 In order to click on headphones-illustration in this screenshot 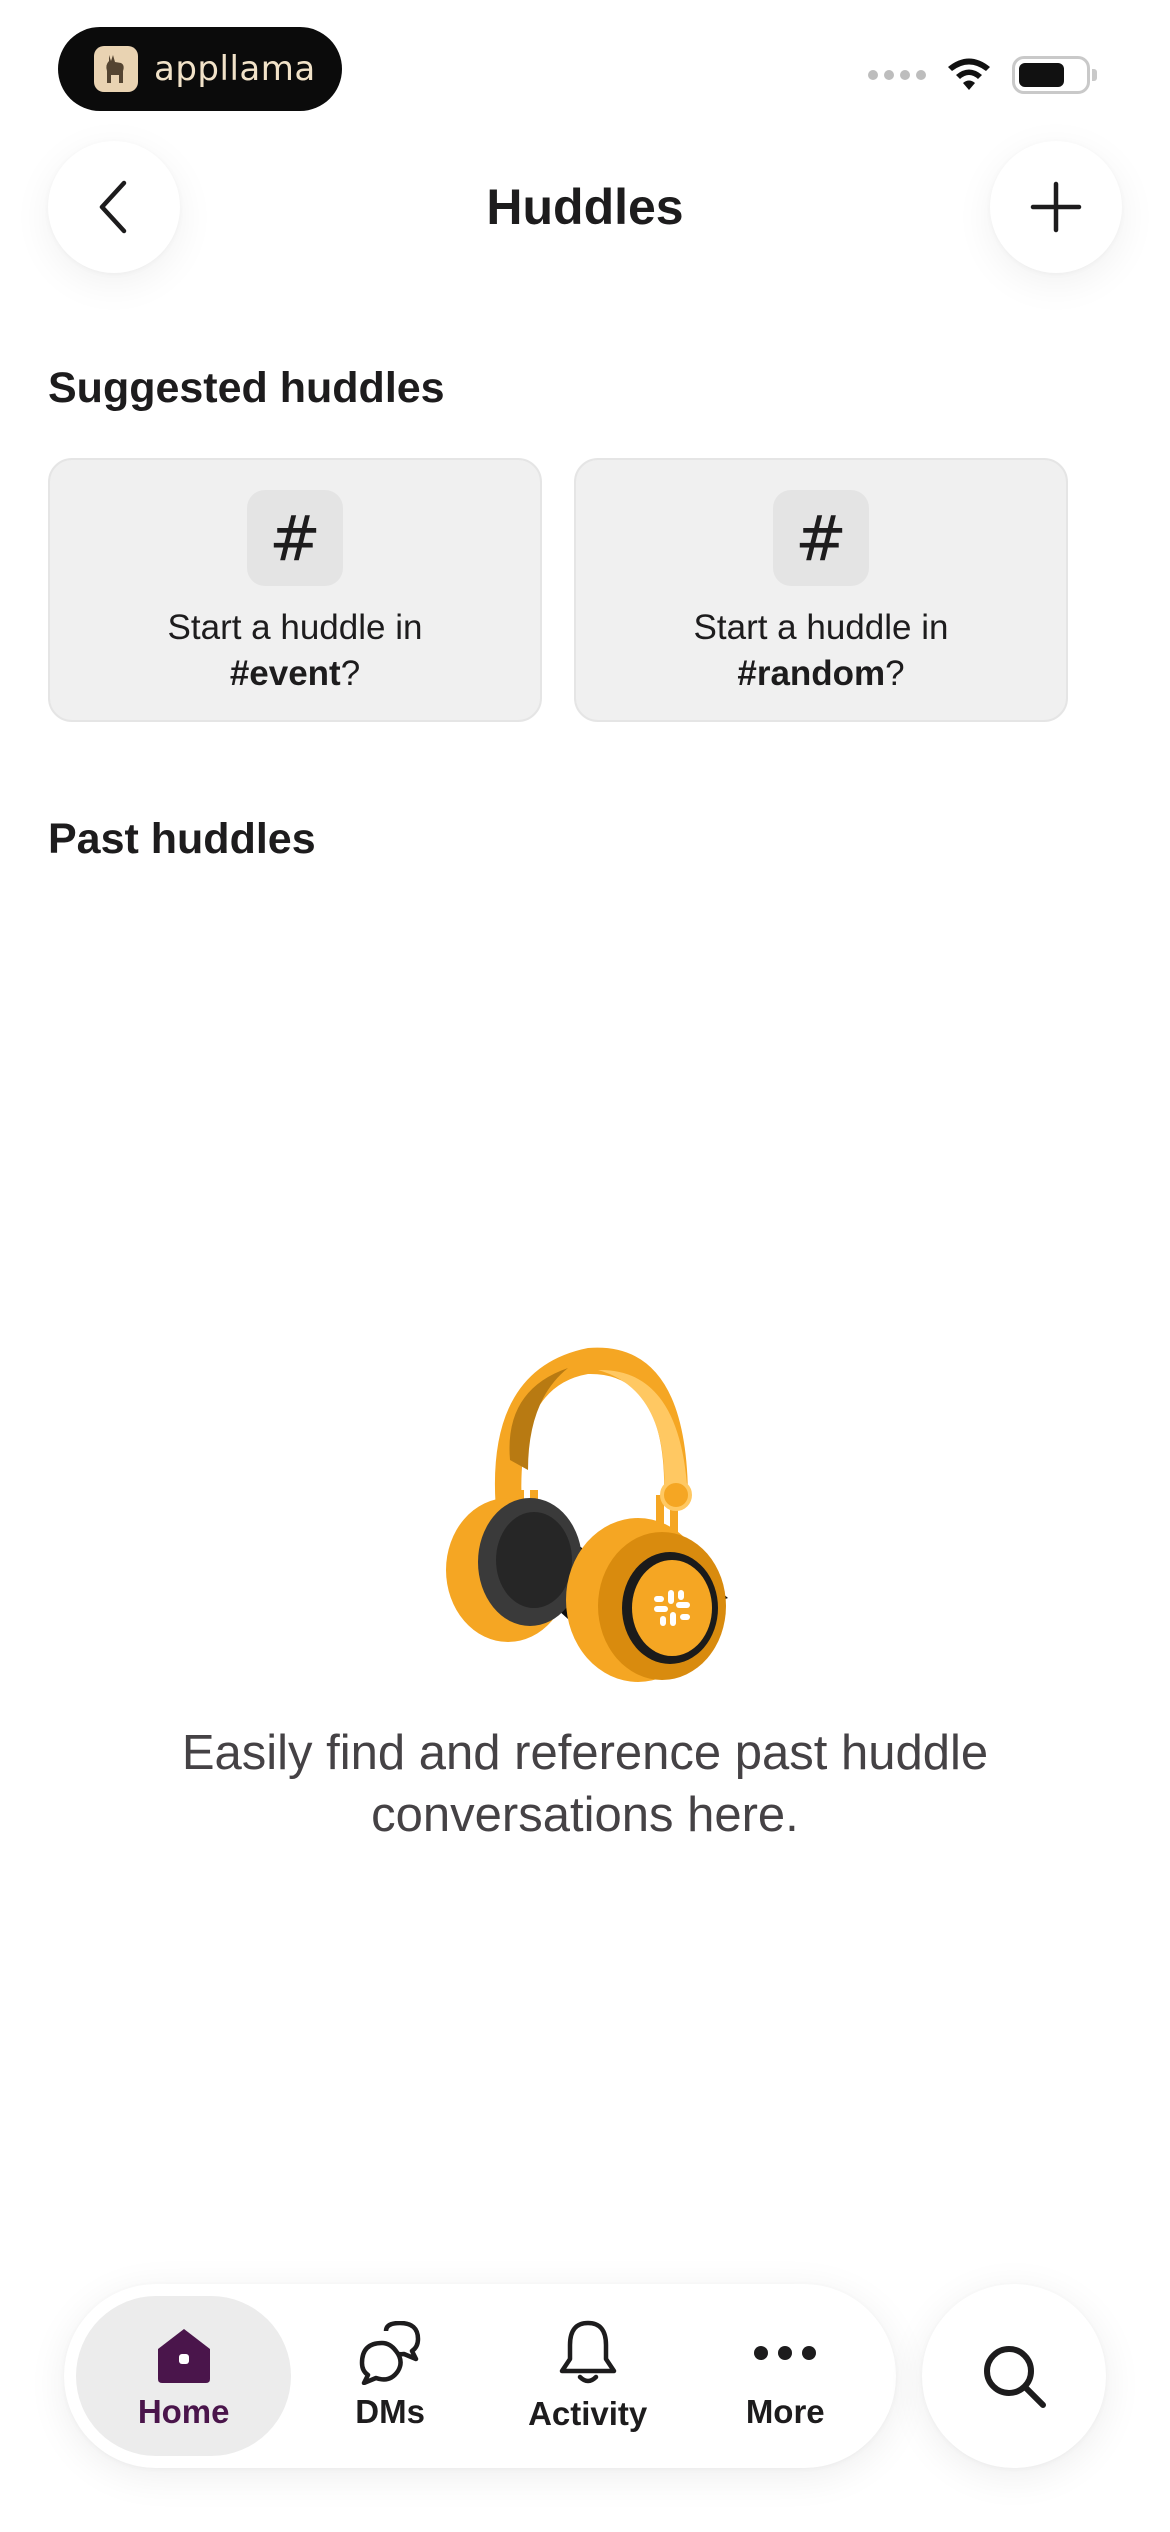, I will do `click(587, 1514)`.